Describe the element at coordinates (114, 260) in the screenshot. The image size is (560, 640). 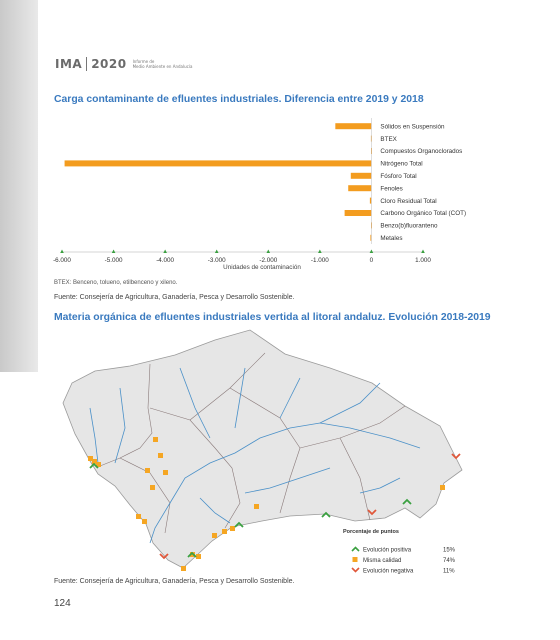
I see `tick-label-1: -5.000` at that location.